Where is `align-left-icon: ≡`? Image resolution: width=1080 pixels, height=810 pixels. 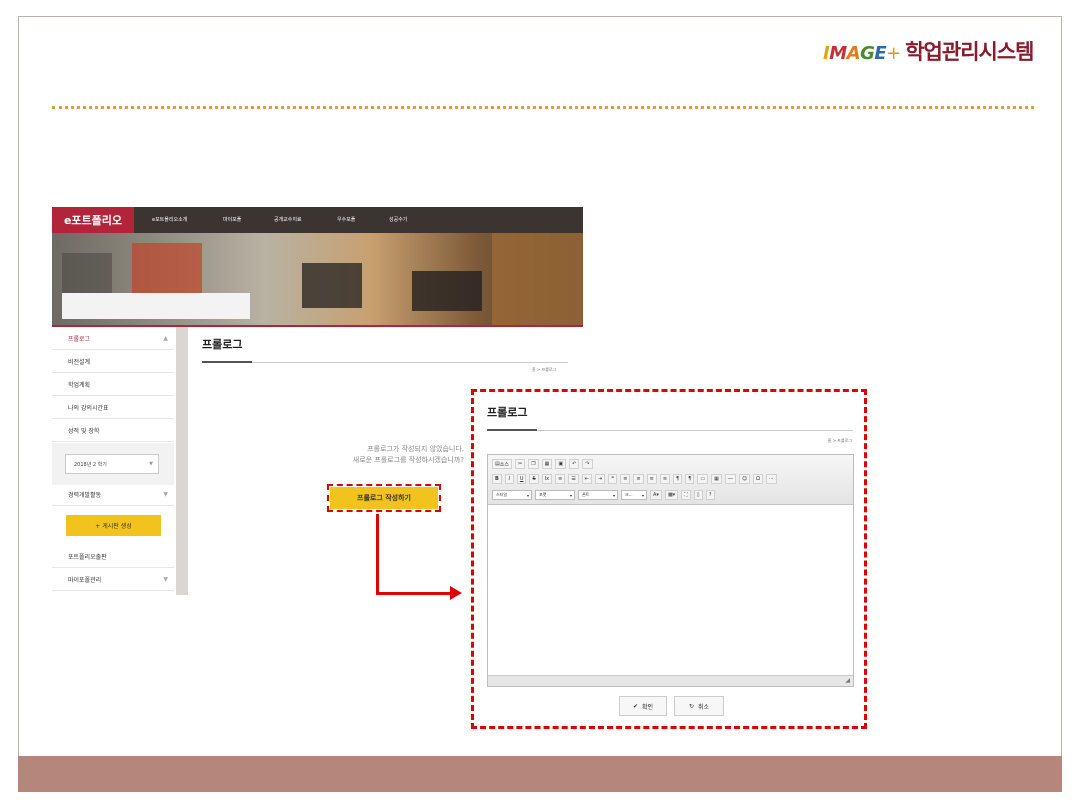 align-left-icon: ≡ is located at coordinates (625, 479).